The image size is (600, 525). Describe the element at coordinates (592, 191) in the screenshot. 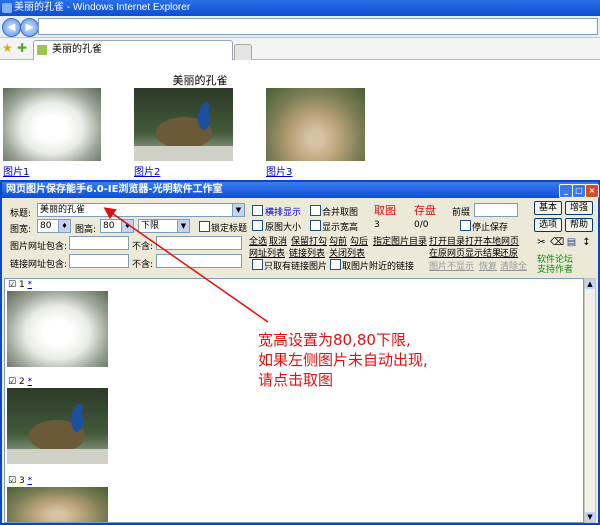

I see `close-icon: ×` at that location.